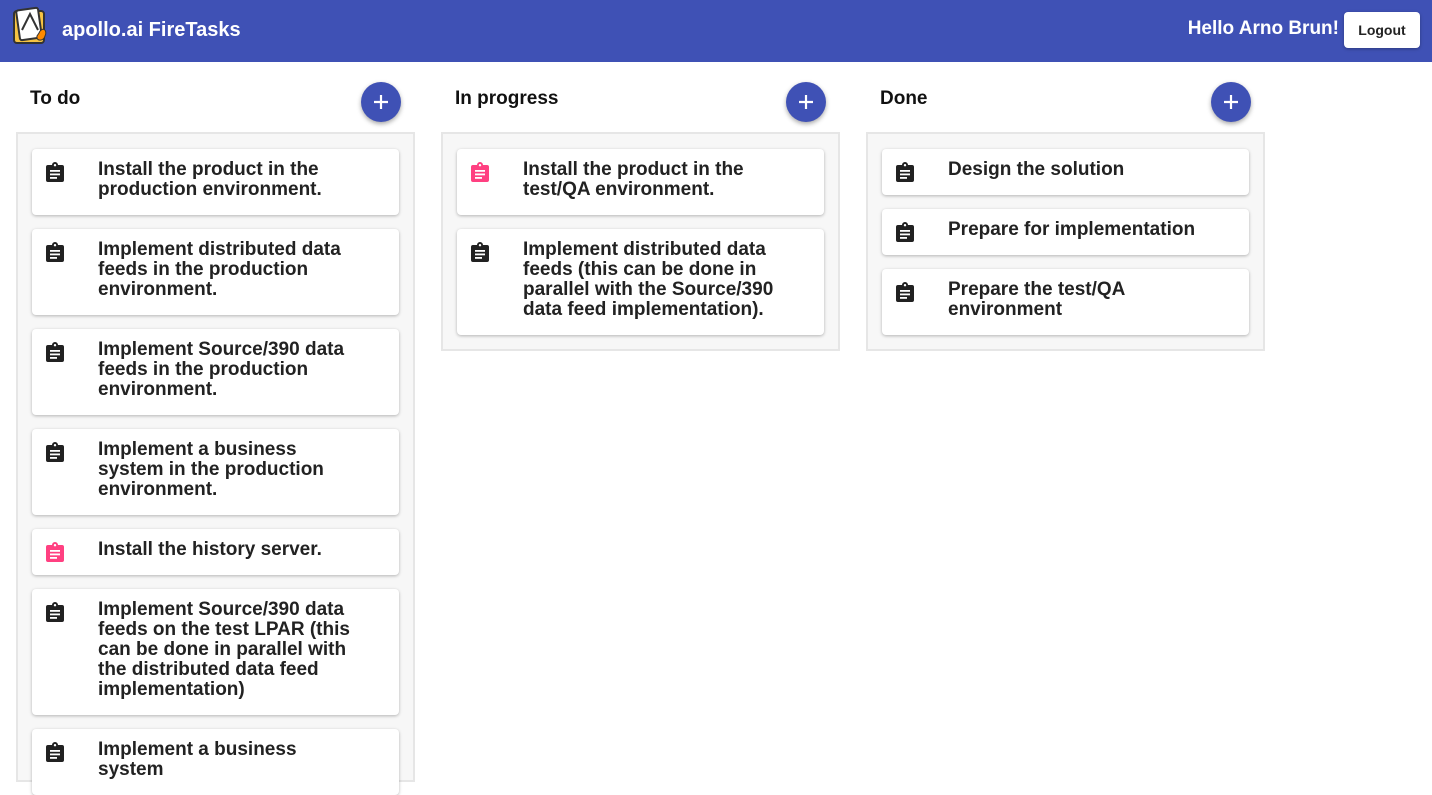  I want to click on task-card: Design the solution, so click(1065, 172).